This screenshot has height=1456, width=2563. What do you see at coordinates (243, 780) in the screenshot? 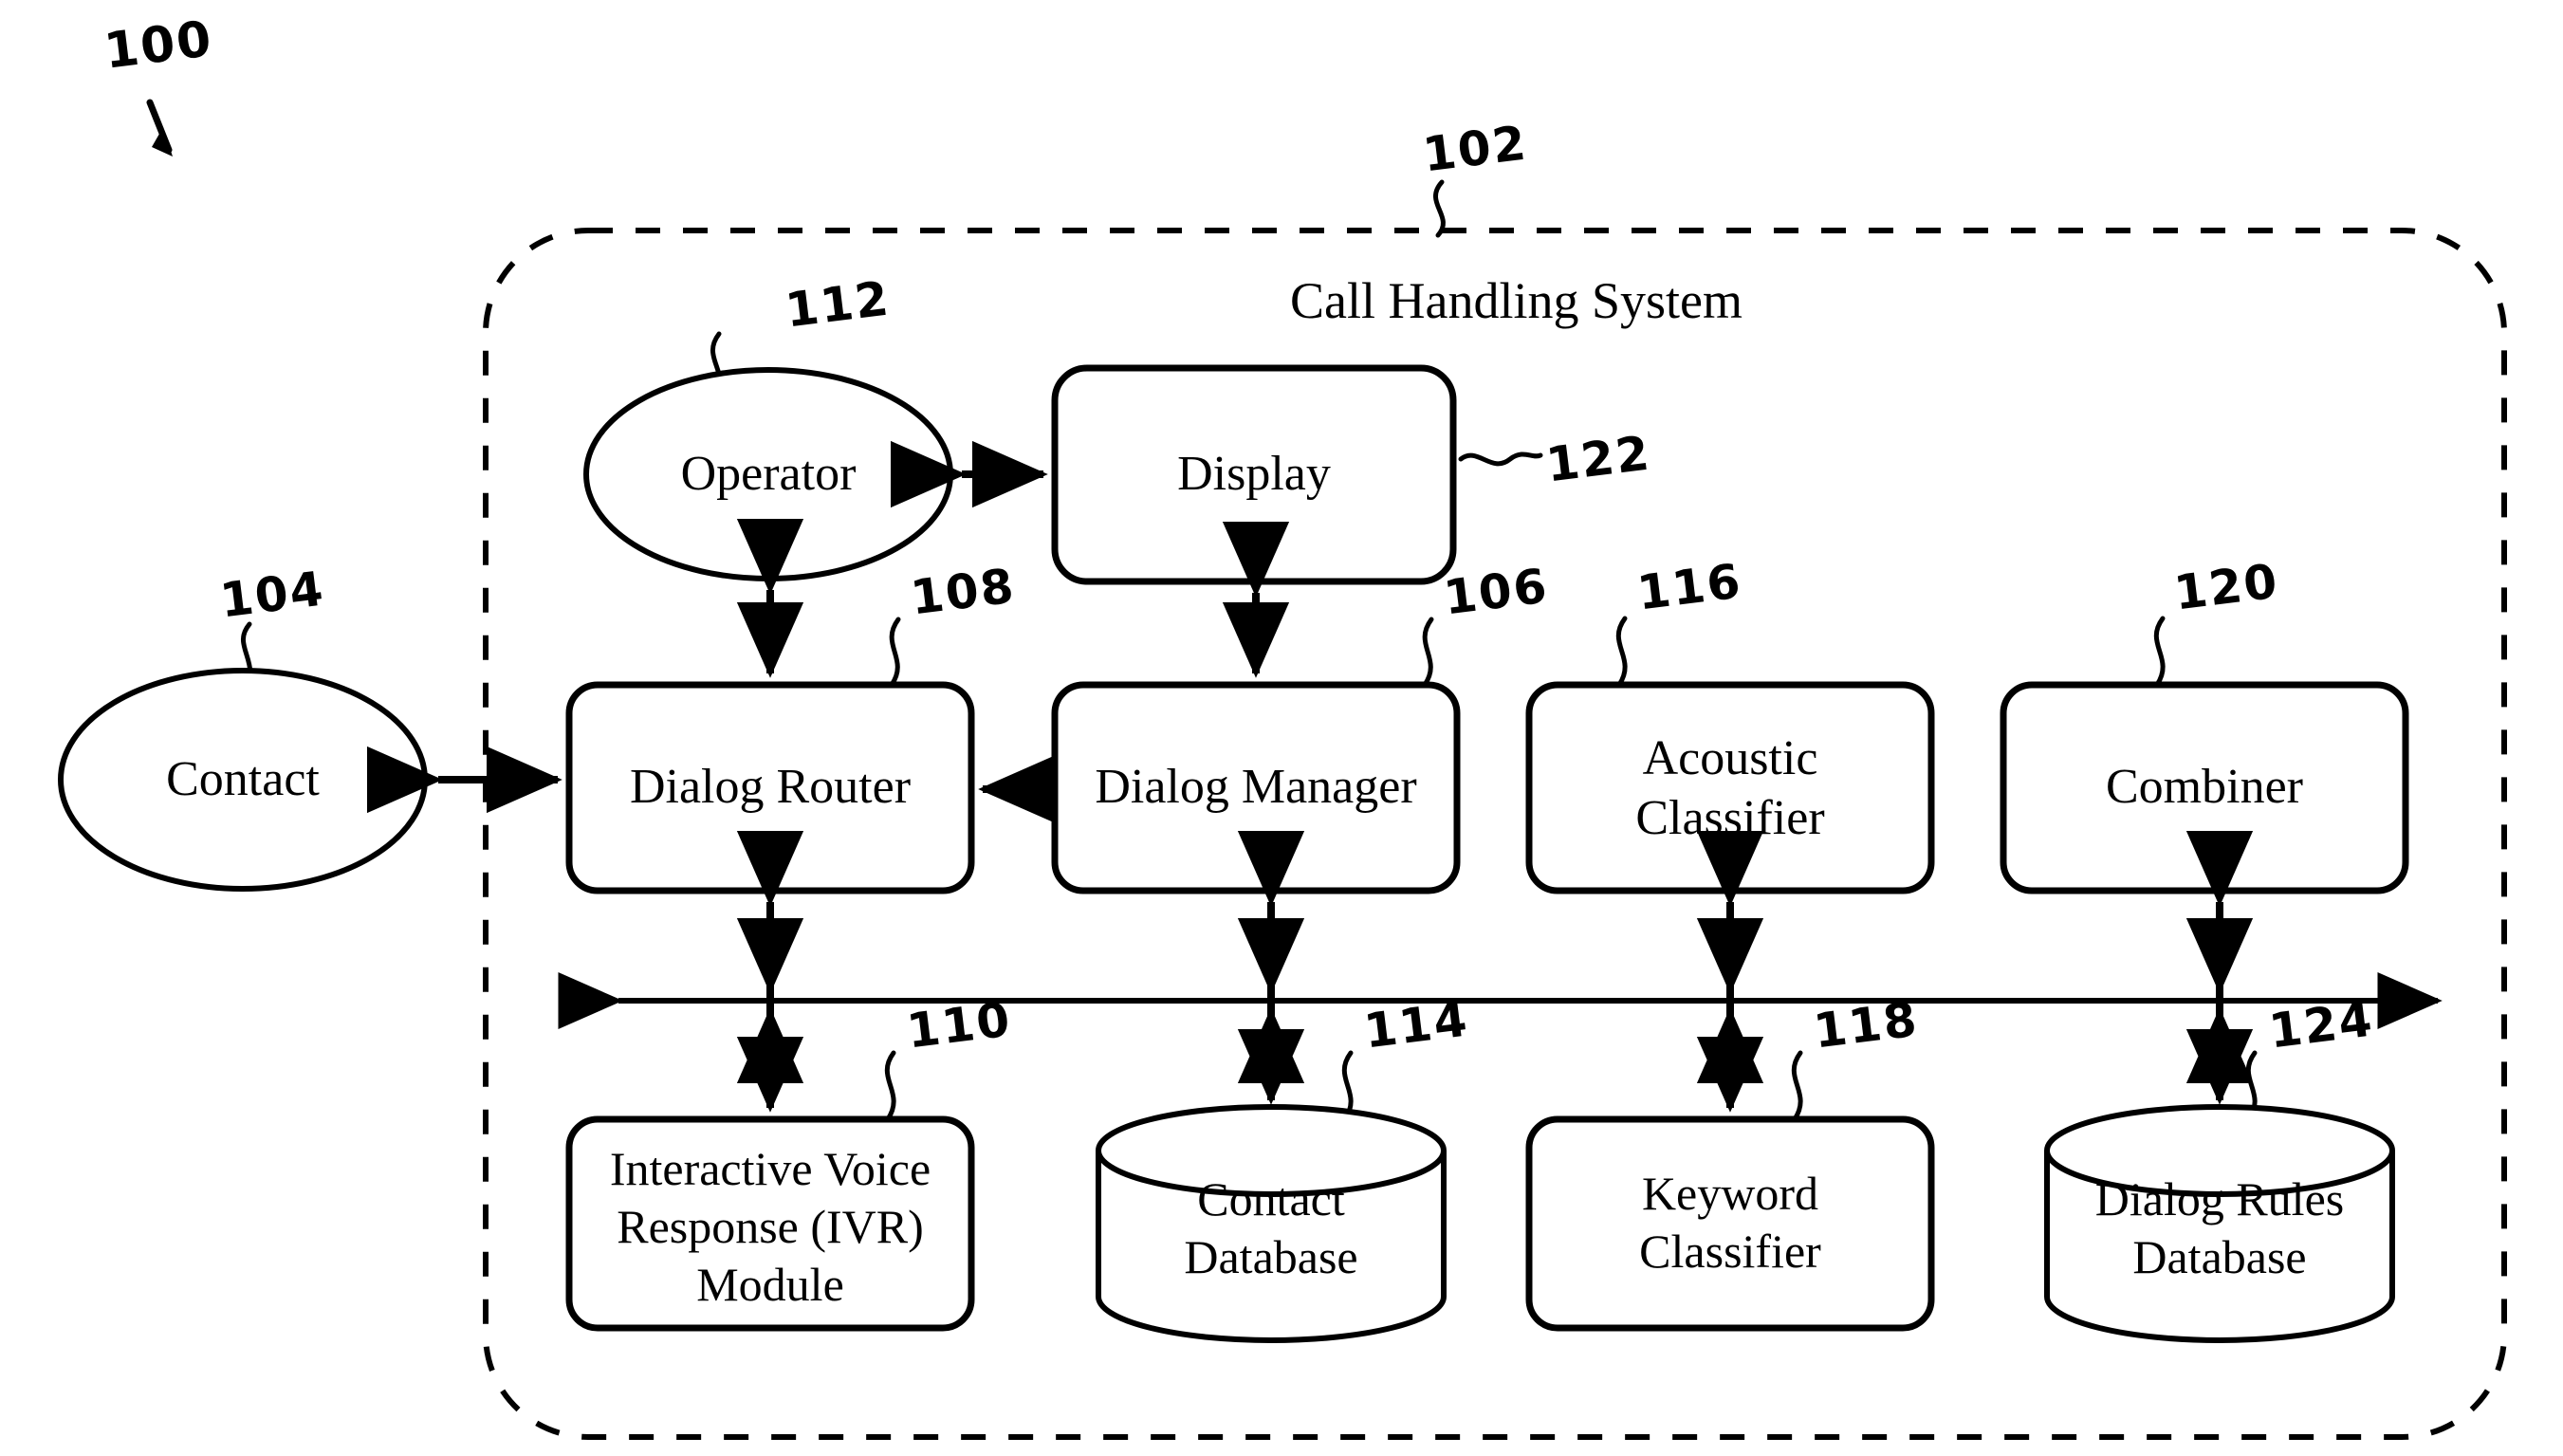
I see `contact-node-shape` at bounding box center [243, 780].